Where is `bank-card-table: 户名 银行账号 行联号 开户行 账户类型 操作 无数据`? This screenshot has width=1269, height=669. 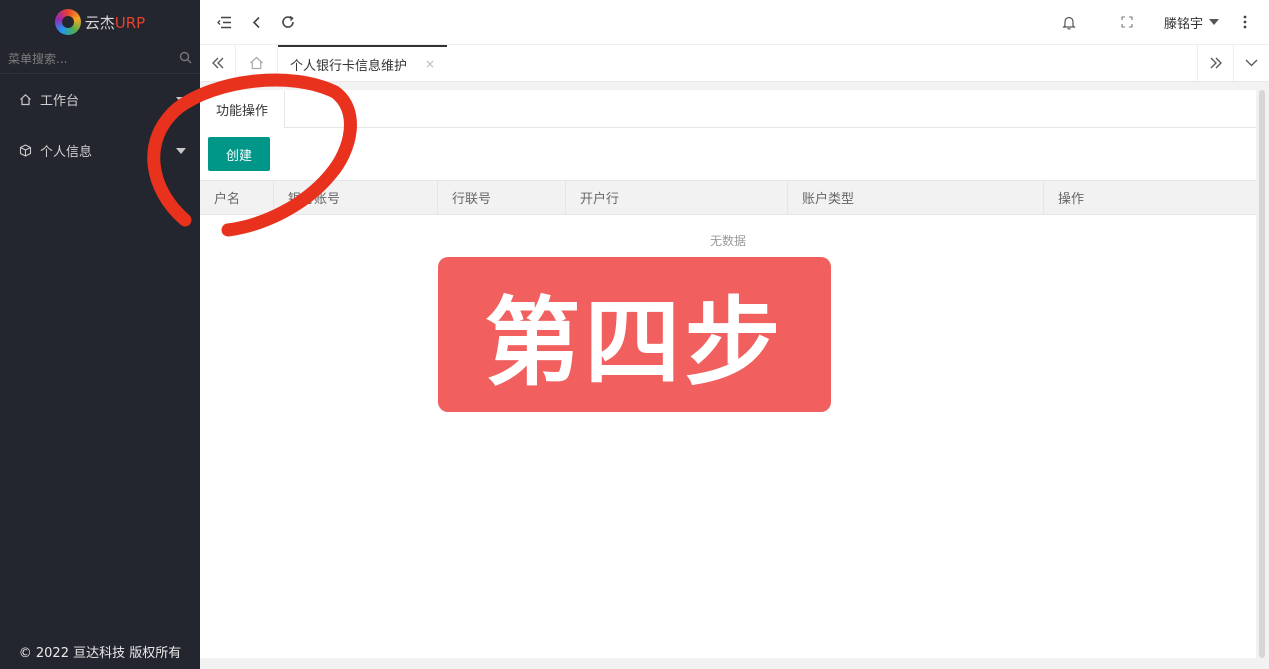 bank-card-table: 户名 银行账号 行联号 开户行 账户类型 操作 无数据 is located at coordinates (728, 214).